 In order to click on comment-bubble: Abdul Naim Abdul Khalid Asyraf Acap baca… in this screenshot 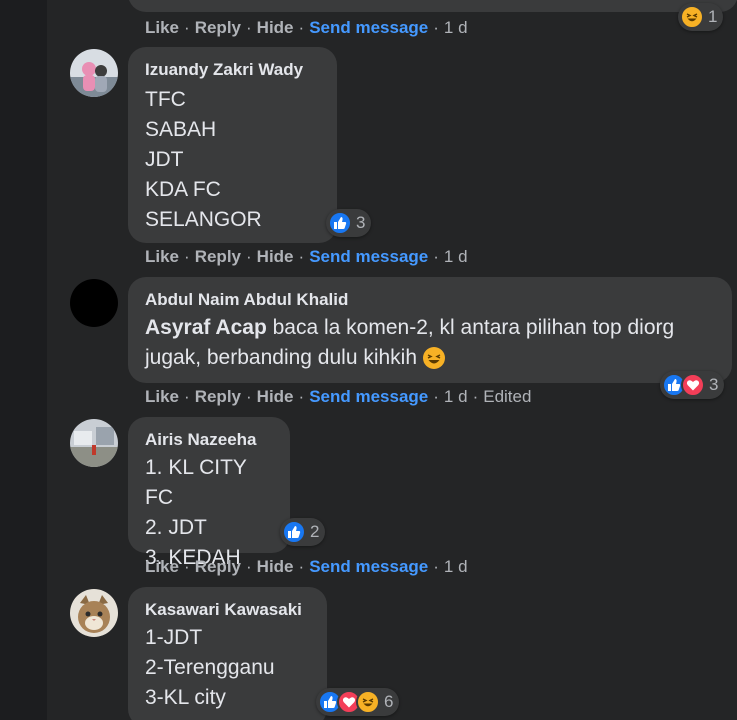, I will do `click(430, 330)`.